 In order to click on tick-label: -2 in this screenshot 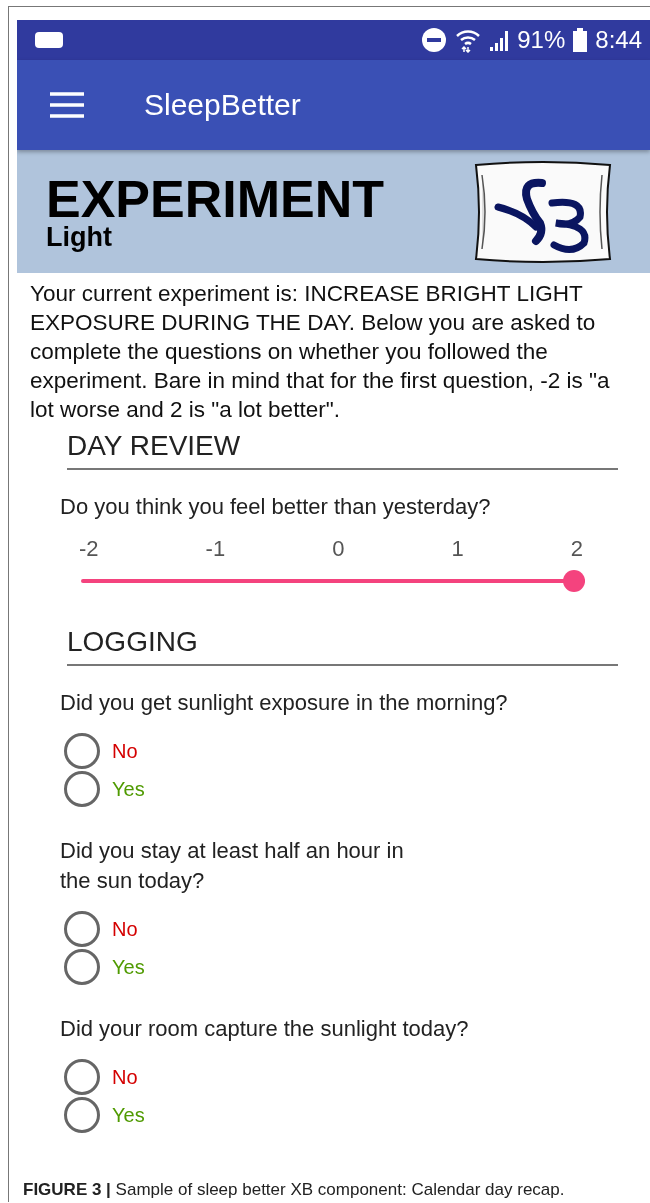, I will do `click(89, 549)`.